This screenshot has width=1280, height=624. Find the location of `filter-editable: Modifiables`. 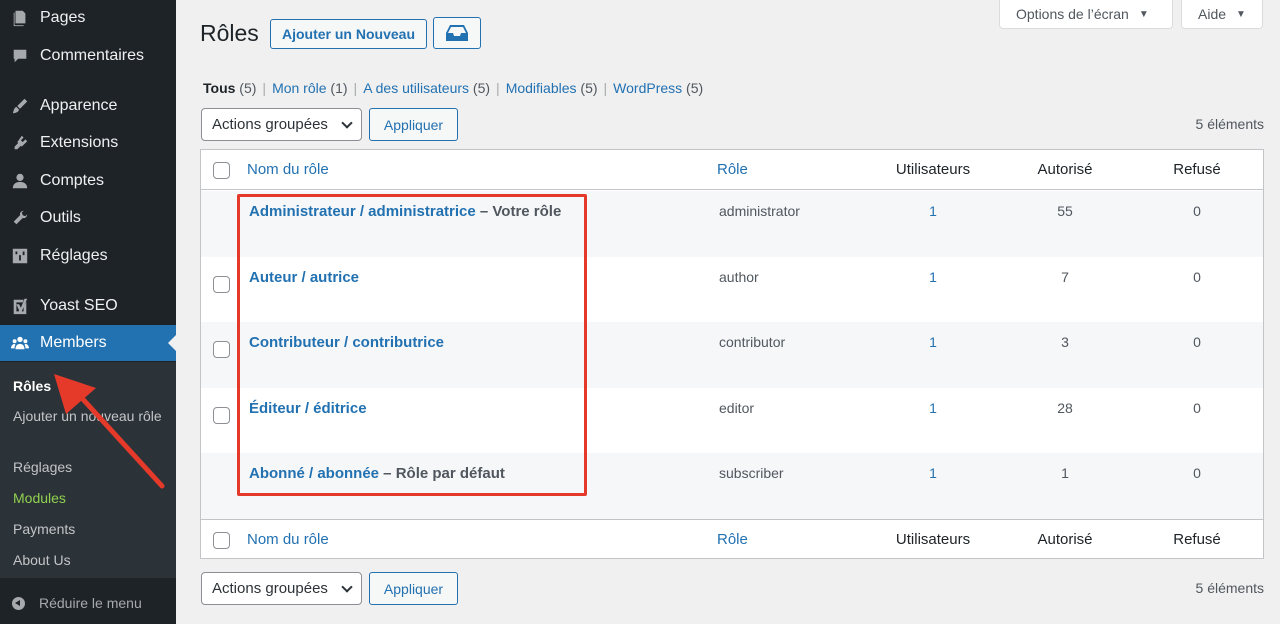

filter-editable: Modifiables is located at coordinates (541, 88).